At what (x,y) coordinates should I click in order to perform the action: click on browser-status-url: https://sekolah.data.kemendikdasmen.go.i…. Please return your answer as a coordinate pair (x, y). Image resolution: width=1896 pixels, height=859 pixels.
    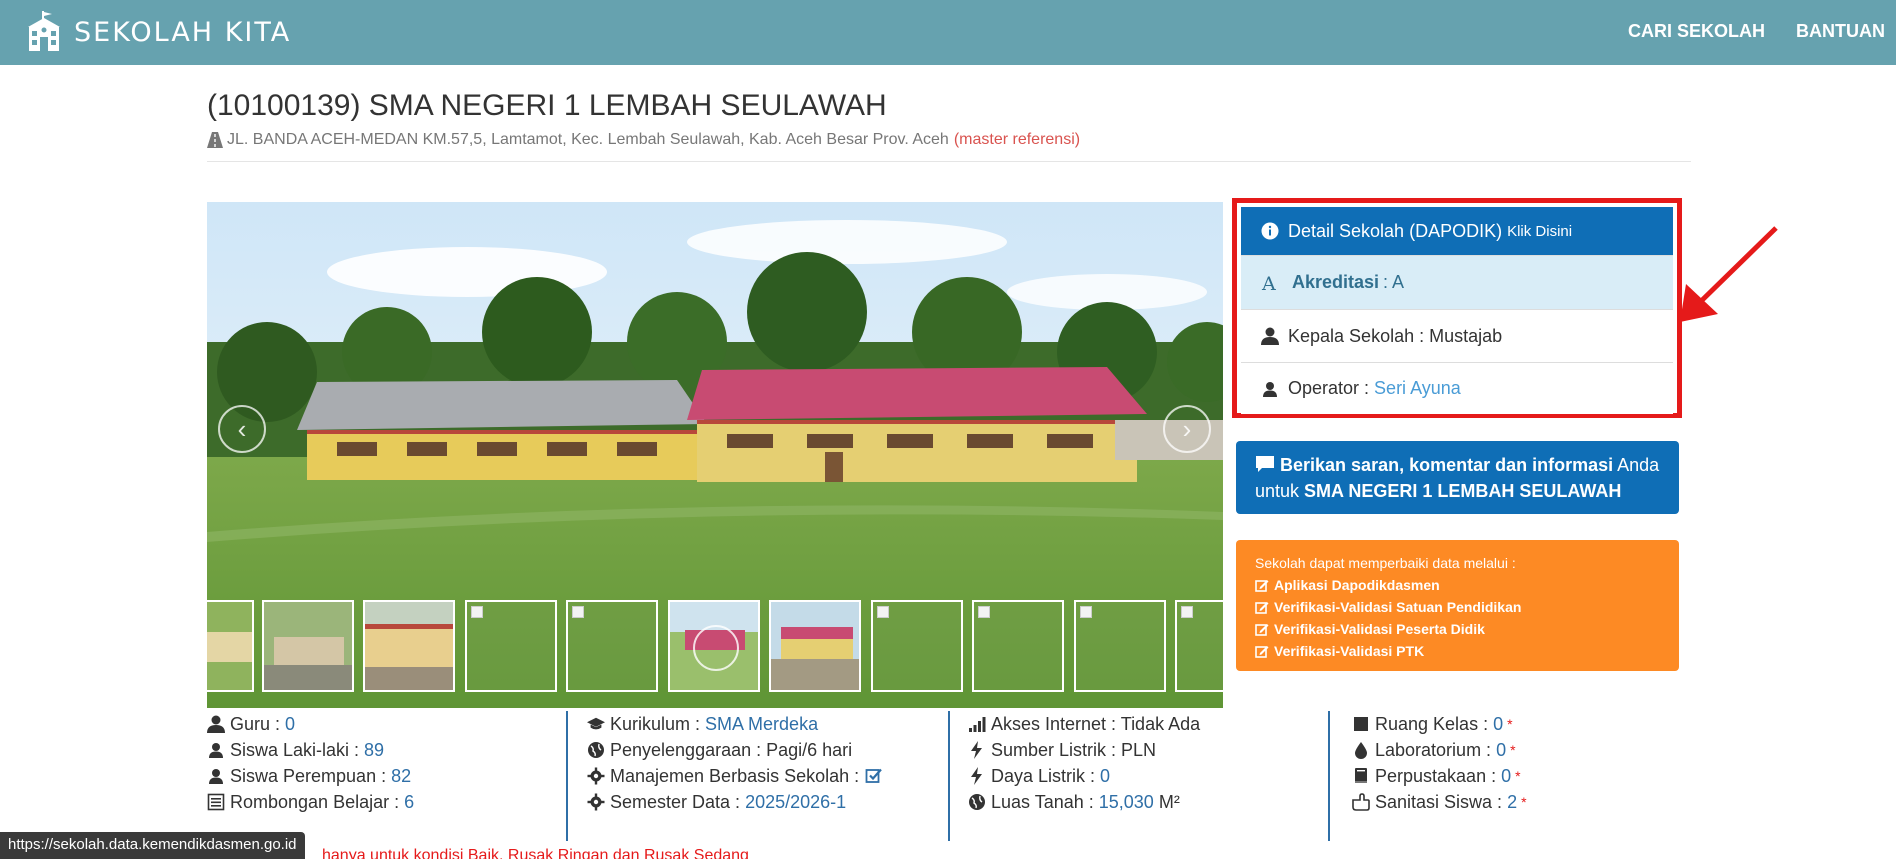
    Looking at the image, I should click on (152, 845).